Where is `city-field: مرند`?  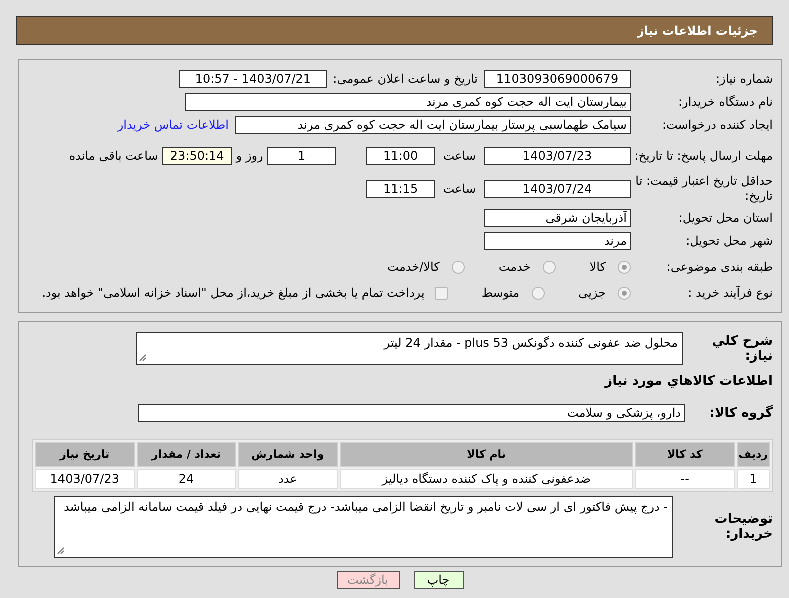 city-field: مرند is located at coordinates (557, 241).